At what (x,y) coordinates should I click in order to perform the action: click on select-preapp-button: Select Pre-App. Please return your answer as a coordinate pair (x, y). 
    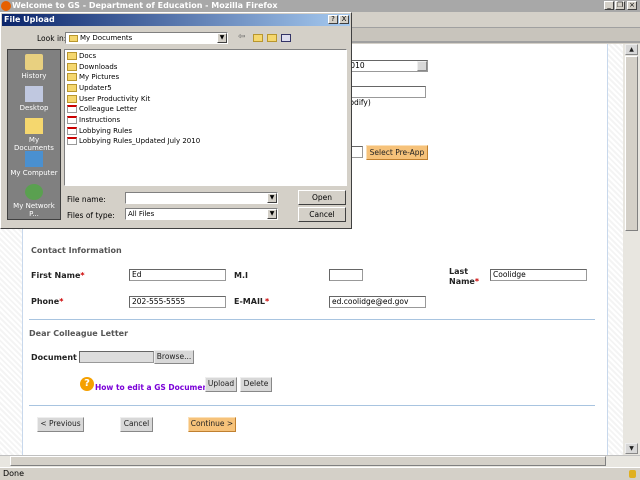
    Looking at the image, I should click on (397, 152).